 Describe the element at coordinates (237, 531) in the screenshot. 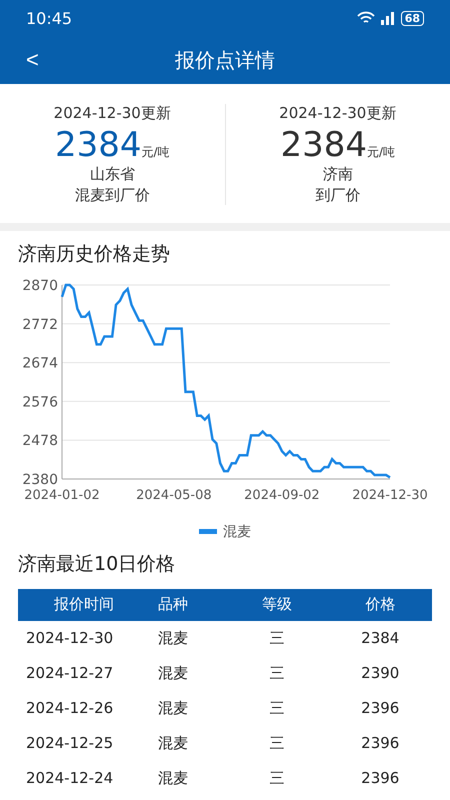

I see `legend-label: 混麦` at that location.